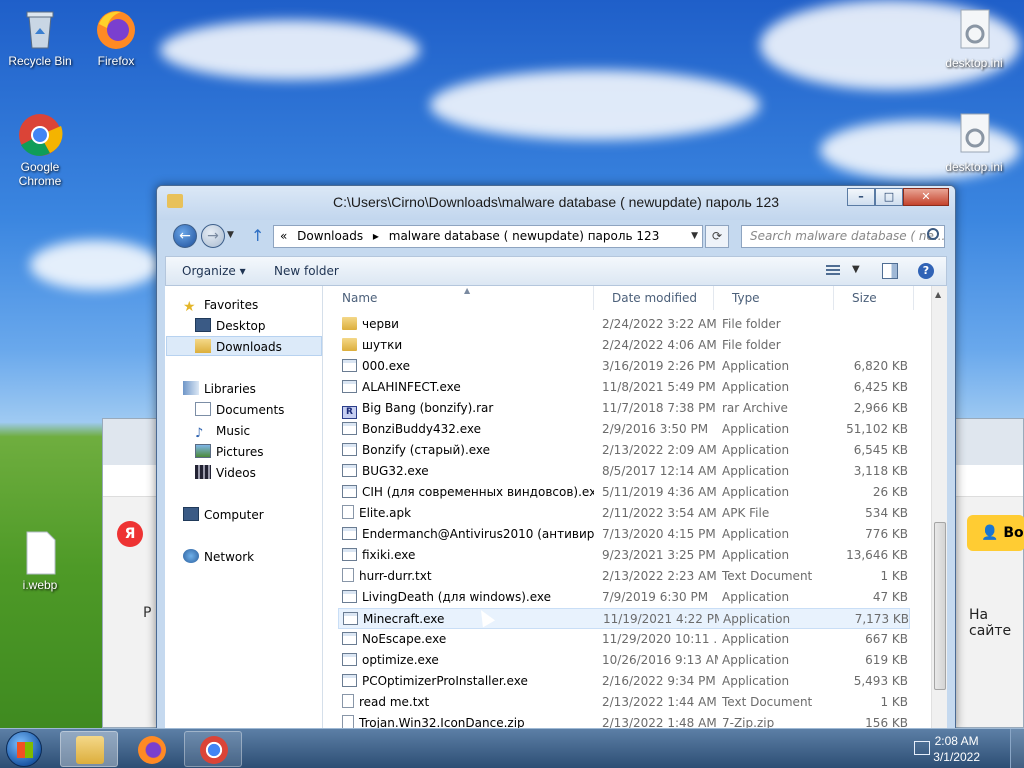 The height and width of the screenshot is (768, 1024). I want to click on vertical-scrollbar: ▲, so click(939, 507).